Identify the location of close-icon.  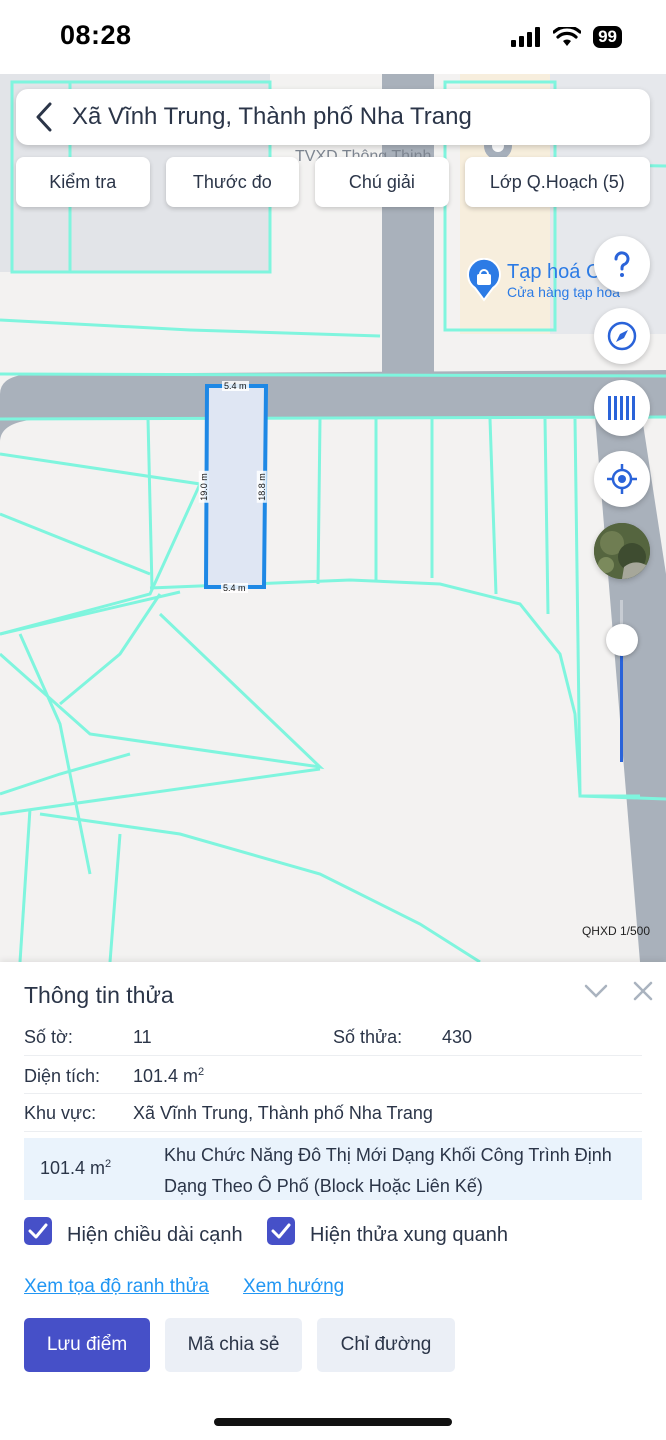
(643, 991).